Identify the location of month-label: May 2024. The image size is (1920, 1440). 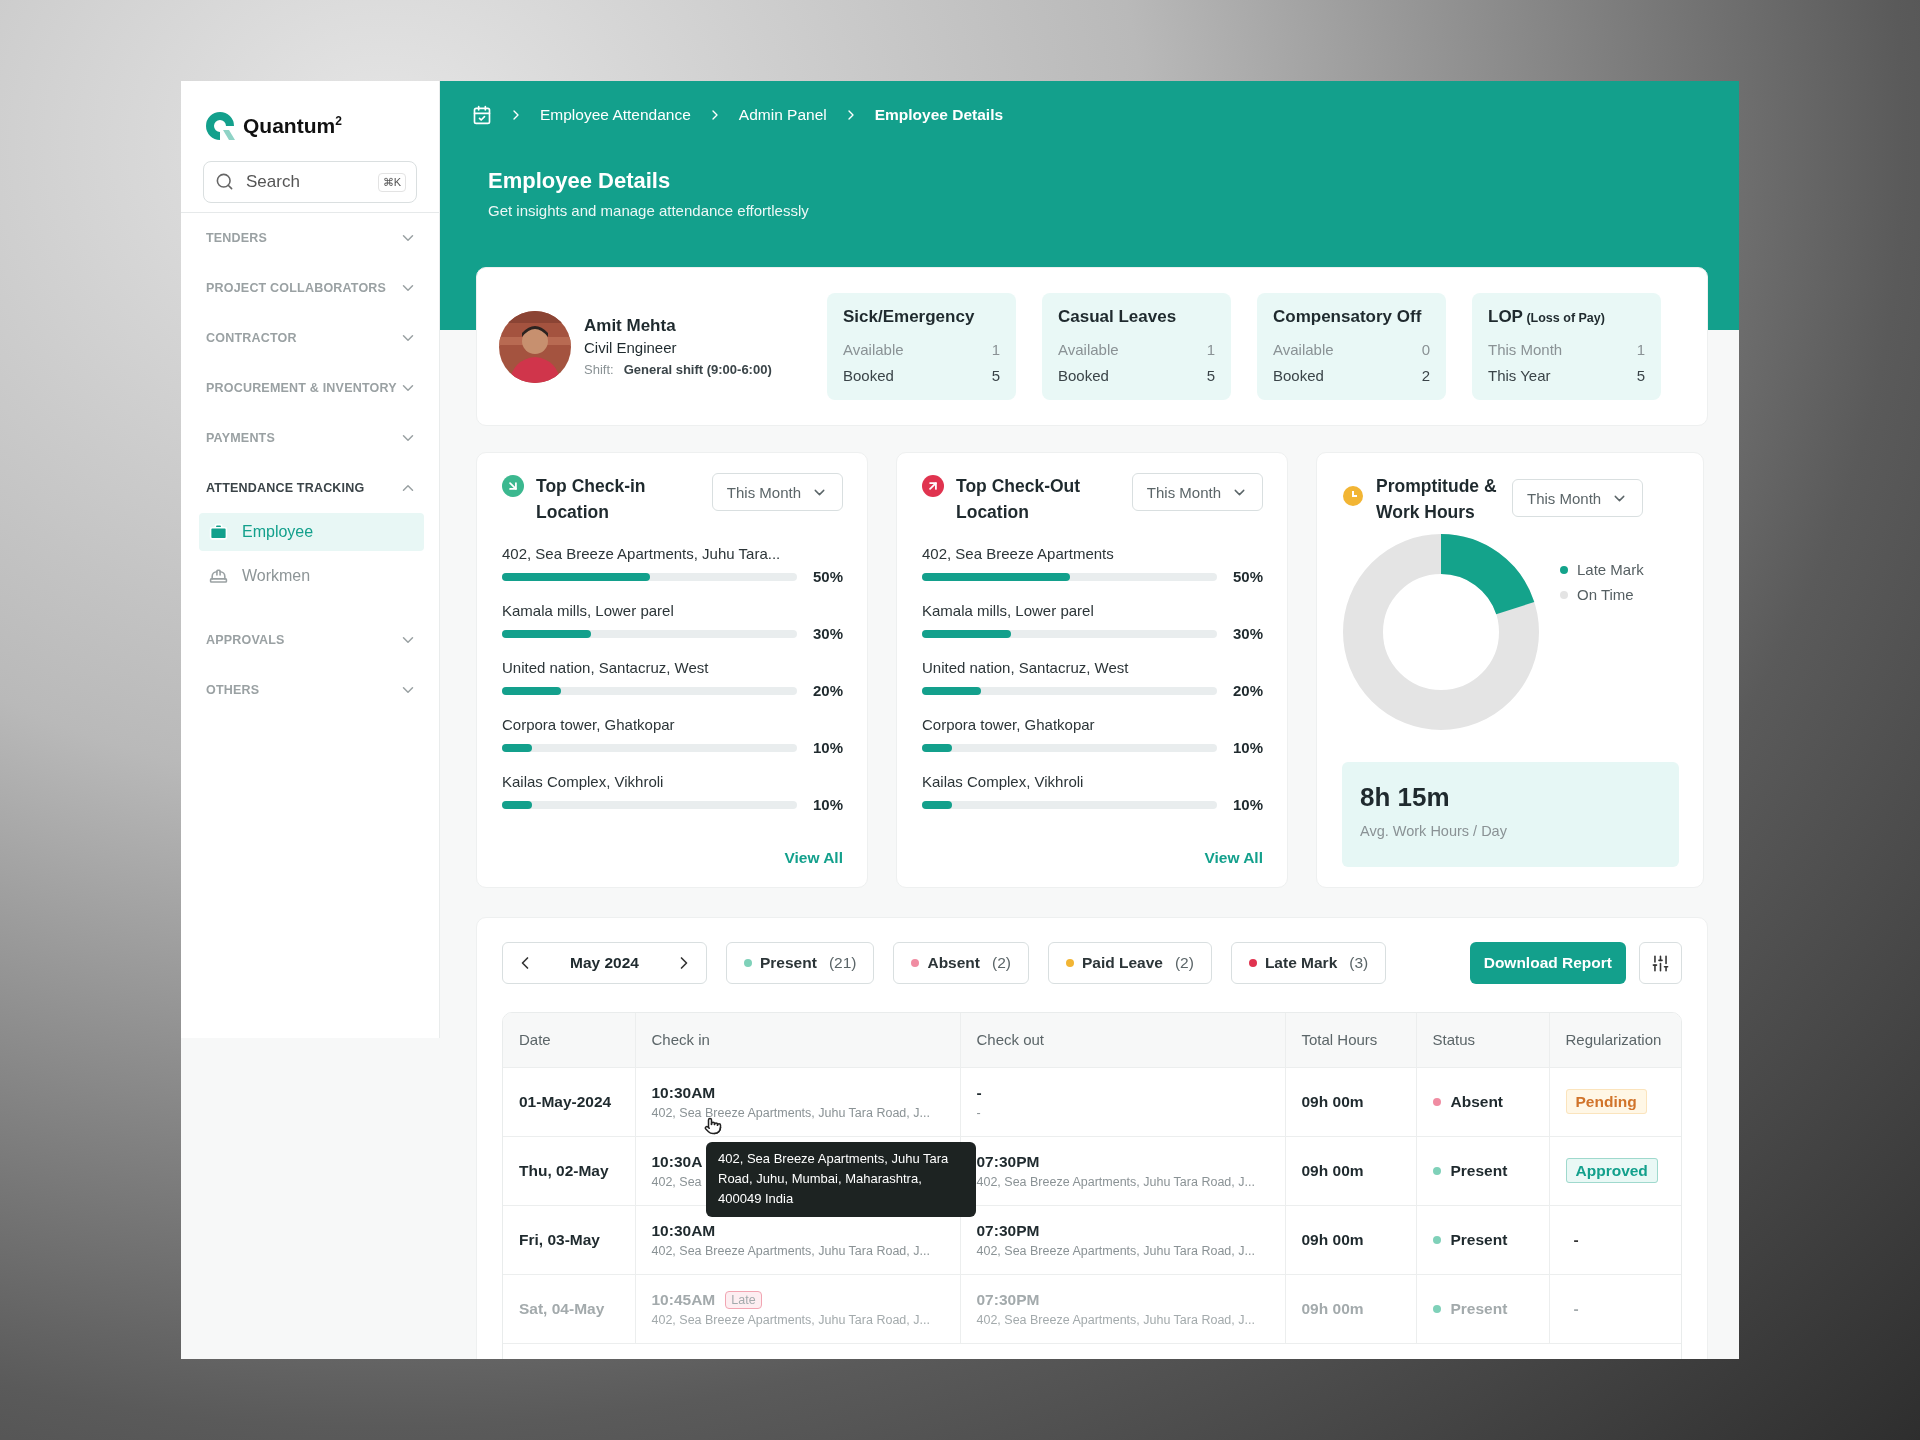
(604, 963).